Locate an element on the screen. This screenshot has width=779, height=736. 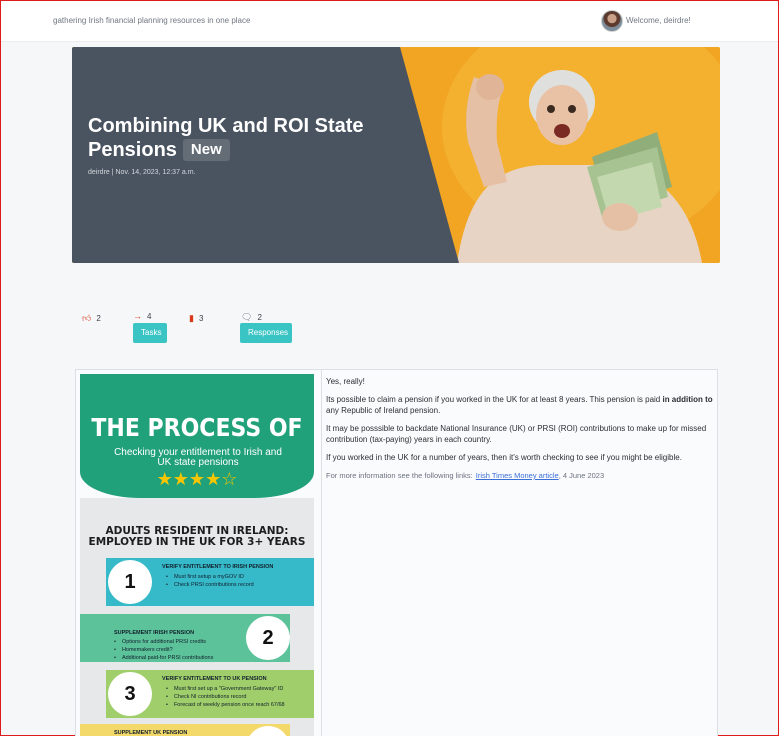
step-2-number: 2 is located at coordinates (268, 638).